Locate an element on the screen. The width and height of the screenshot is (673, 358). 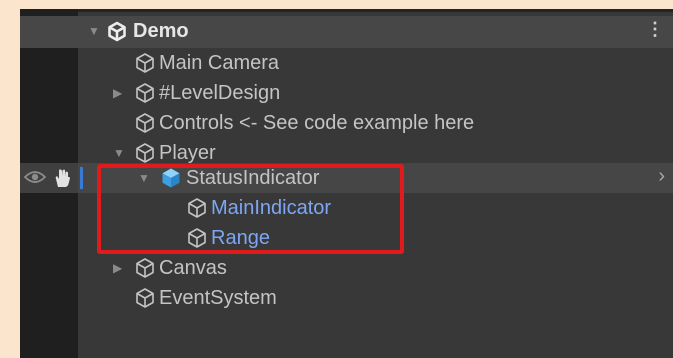
hierarchy-item-level-design: ▶ #LevelDesign is located at coordinates (346, 93).